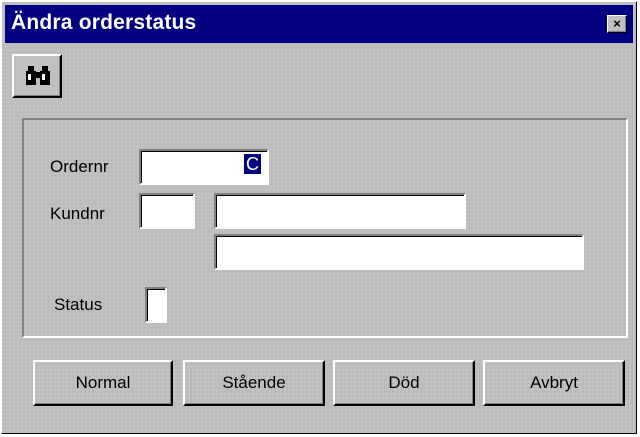 Image resolution: width=640 pixels, height=437 pixels. I want to click on close-button: ×, so click(617, 24).